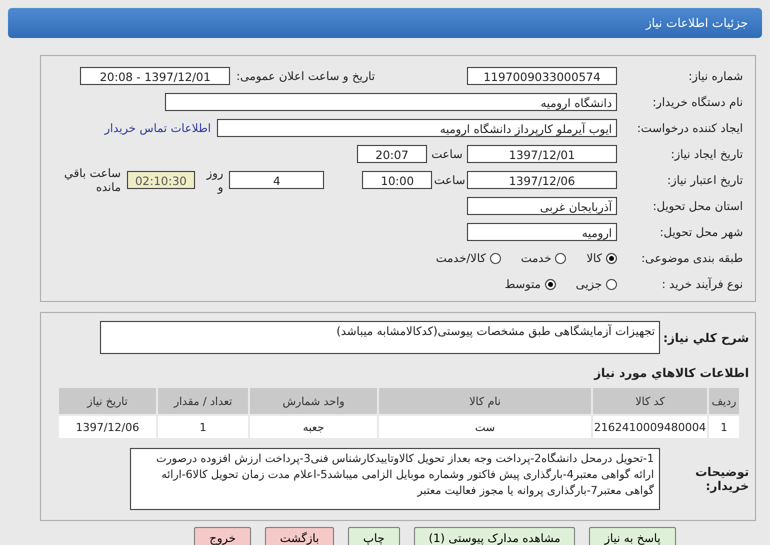 The image size is (770, 545). I want to click on need-number-field: 1197009033000574, so click(542, 76).